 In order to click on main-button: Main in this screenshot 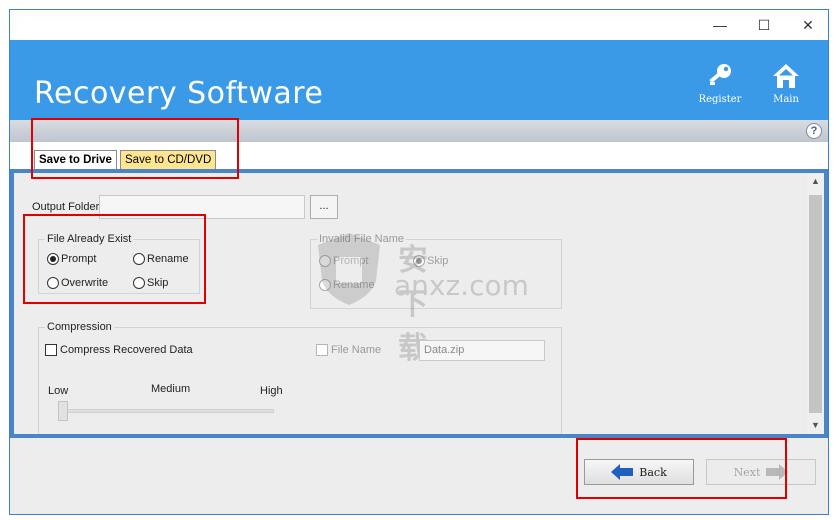, I will do `click(786, 87)`.